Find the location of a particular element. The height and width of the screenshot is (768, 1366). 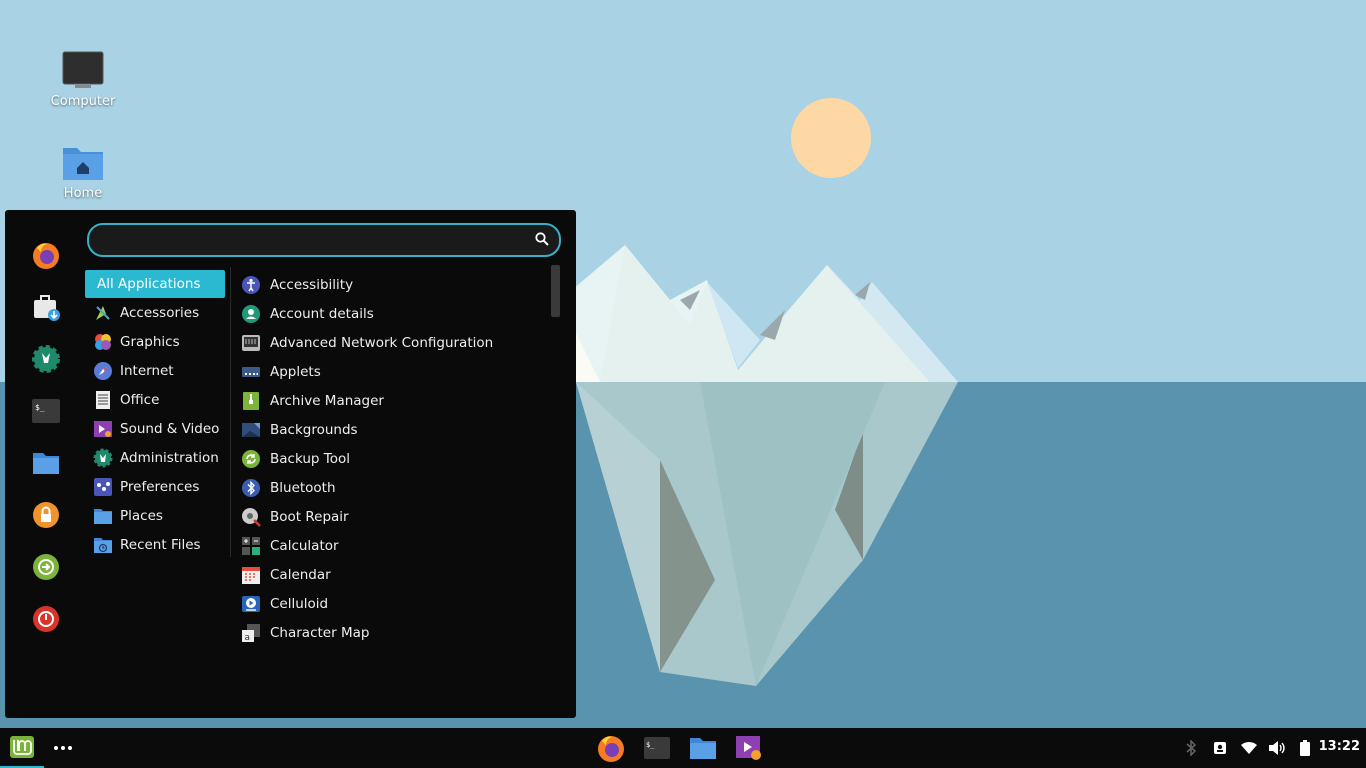

bluetooth-icon is located at coordinates (1191, 748).